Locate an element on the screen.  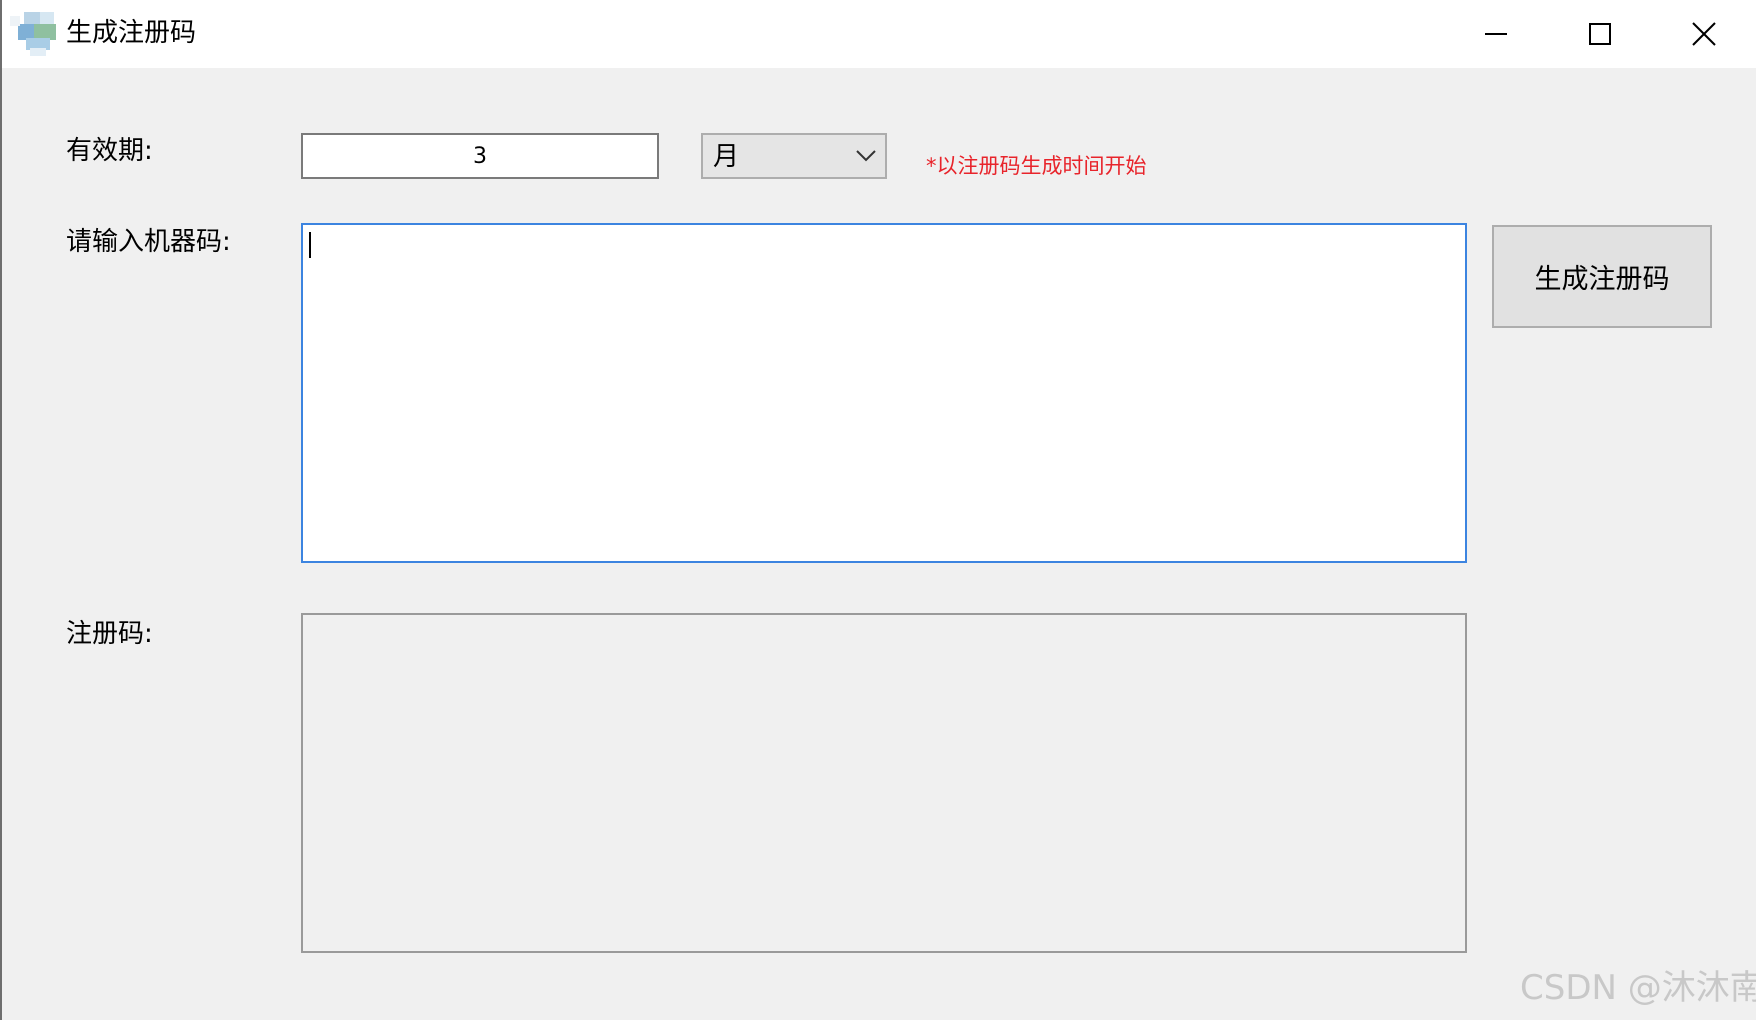
machine-code-label: 请输入机器码: is located at coordinates (148, 242).